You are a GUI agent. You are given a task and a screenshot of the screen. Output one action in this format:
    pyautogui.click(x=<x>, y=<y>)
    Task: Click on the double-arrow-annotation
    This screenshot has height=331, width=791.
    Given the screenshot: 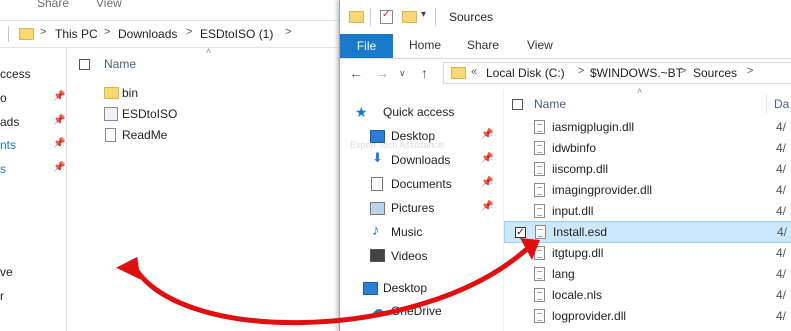 What is the action you would take?
    pyautogui.click(x=328, y=282)
    